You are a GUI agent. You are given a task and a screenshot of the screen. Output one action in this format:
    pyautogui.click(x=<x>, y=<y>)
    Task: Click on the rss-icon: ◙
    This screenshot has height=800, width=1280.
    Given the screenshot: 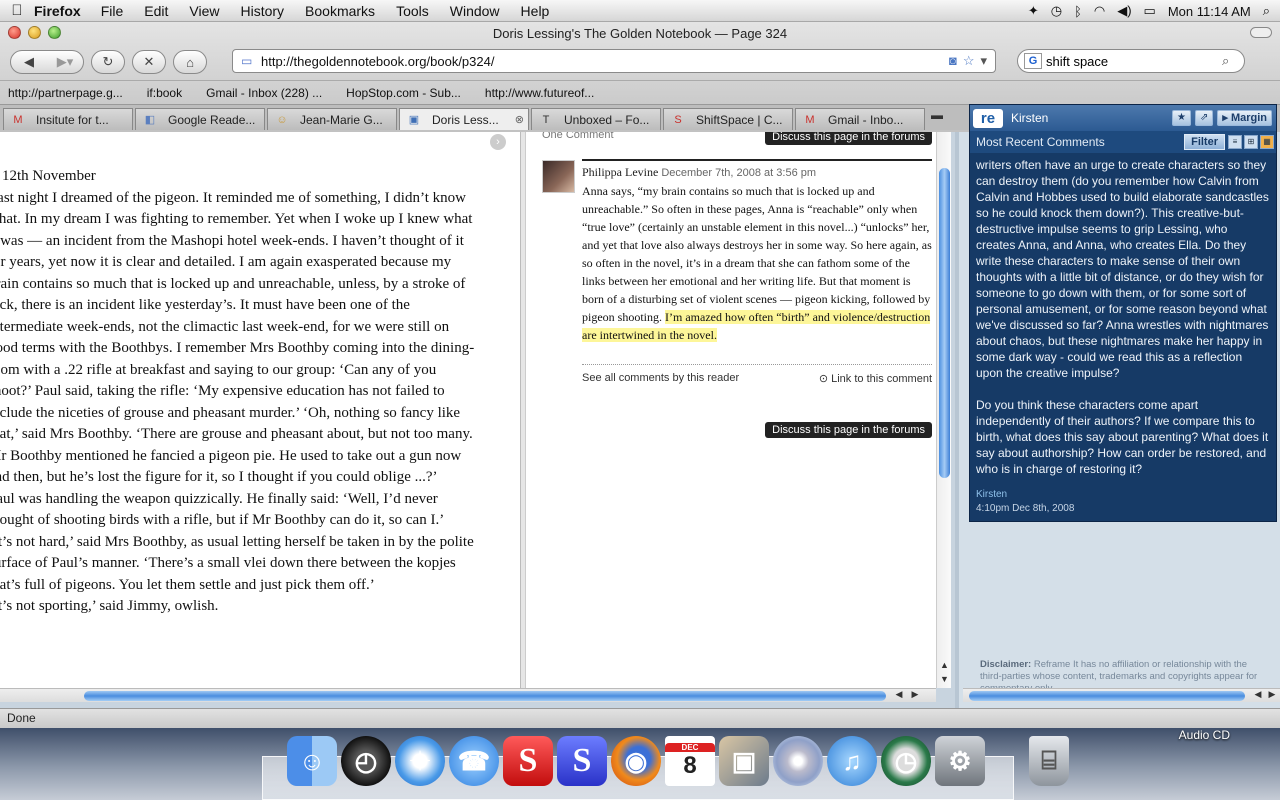 What is the action you would take?
    pyautogui.click(x=953, y=61)
    